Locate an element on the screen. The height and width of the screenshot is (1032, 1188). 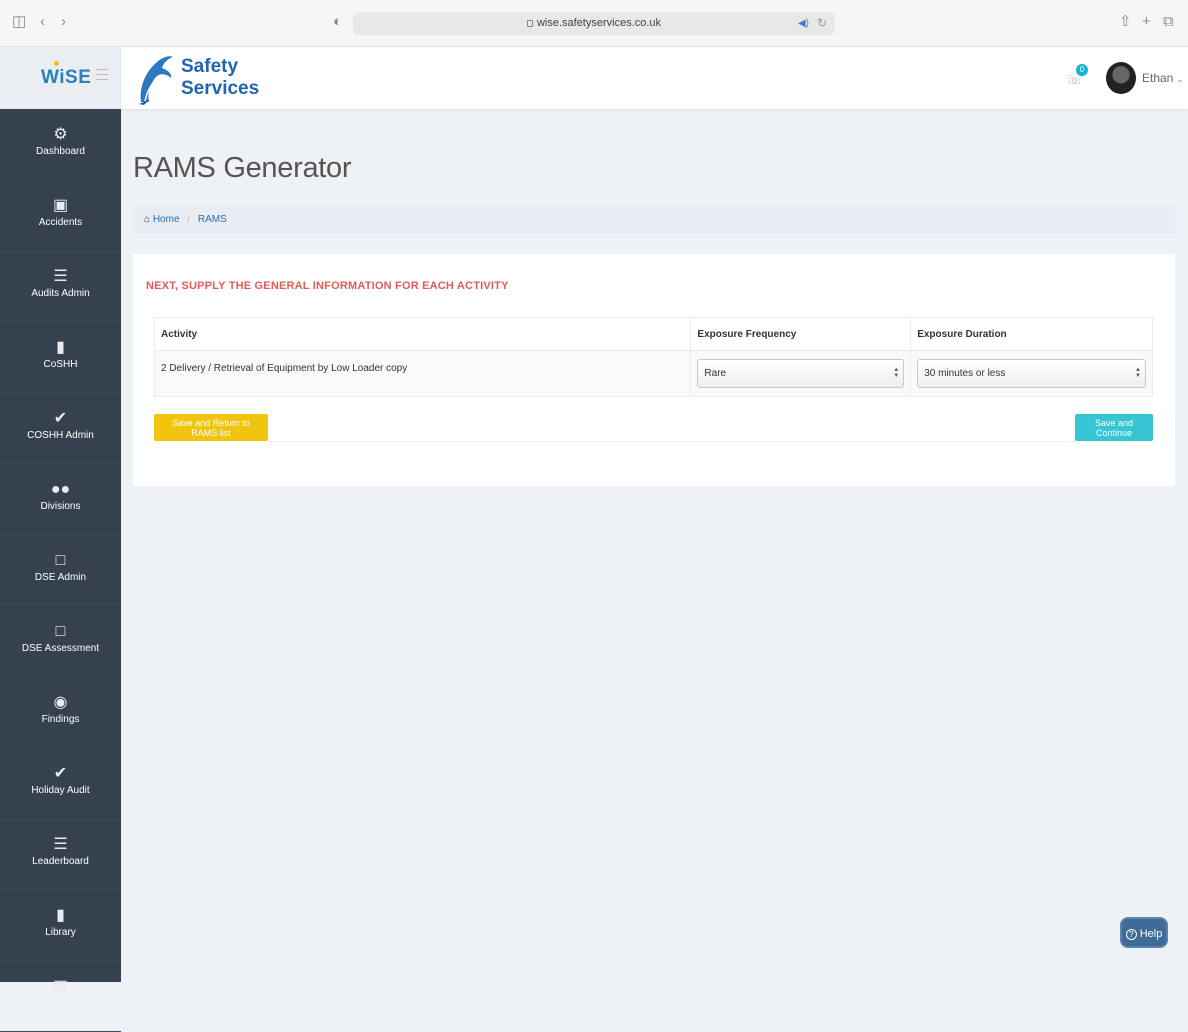
sidebar-item-library: ▮ Library is located at coordinates (60, 925).